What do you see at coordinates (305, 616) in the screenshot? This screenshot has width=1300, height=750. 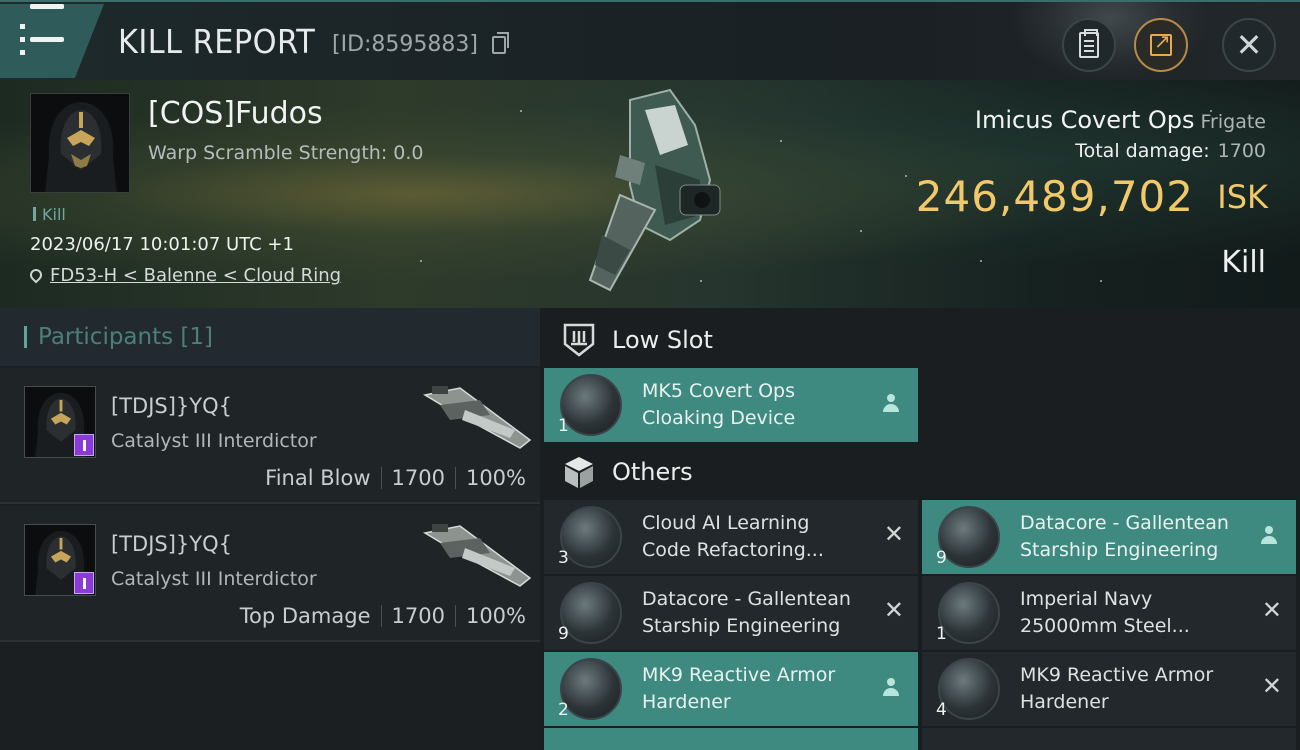 I see `participant-role: Top Damage` at bounding box center [305, 616].